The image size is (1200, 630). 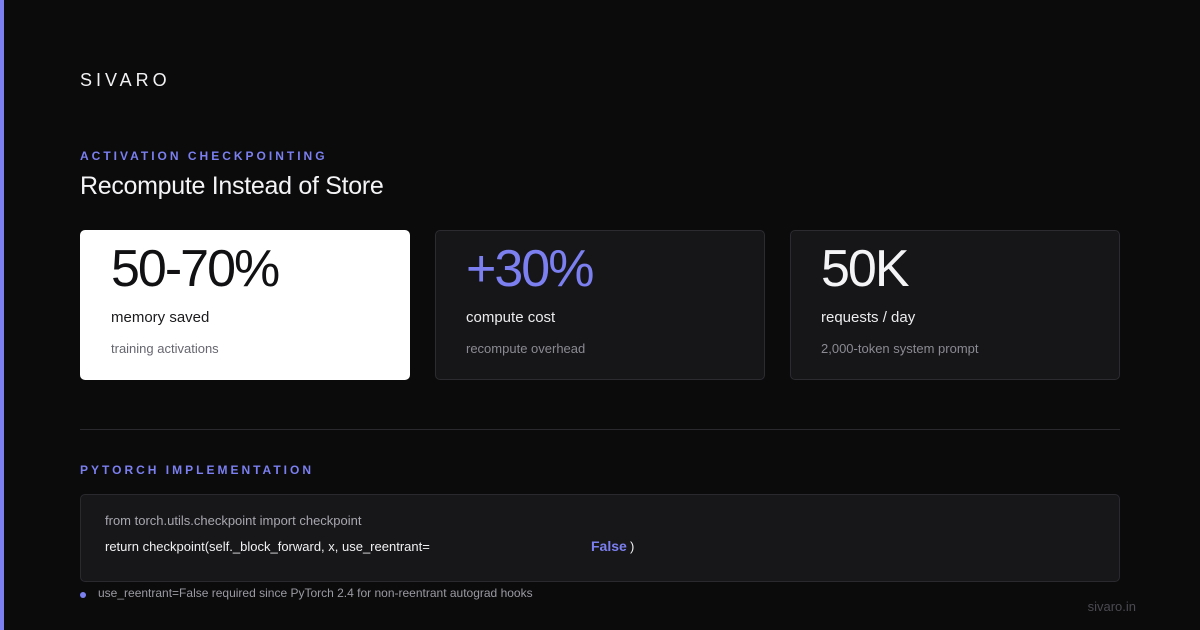 I want to click on accent-bar, so click(x=2, y=315).